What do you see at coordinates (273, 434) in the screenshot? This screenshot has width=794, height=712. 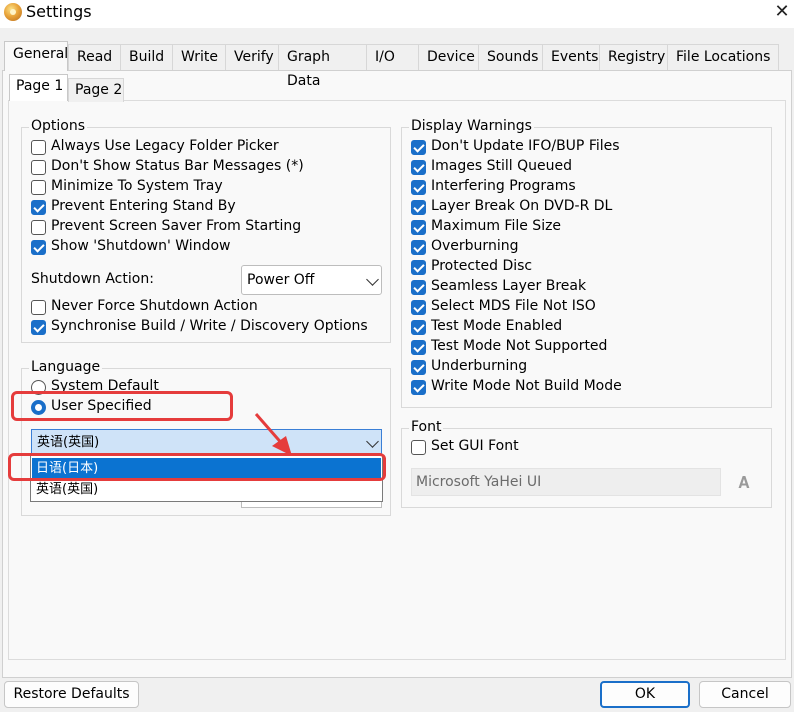 I see `annotation-arrow-icon` at bounding box center [273, 434].